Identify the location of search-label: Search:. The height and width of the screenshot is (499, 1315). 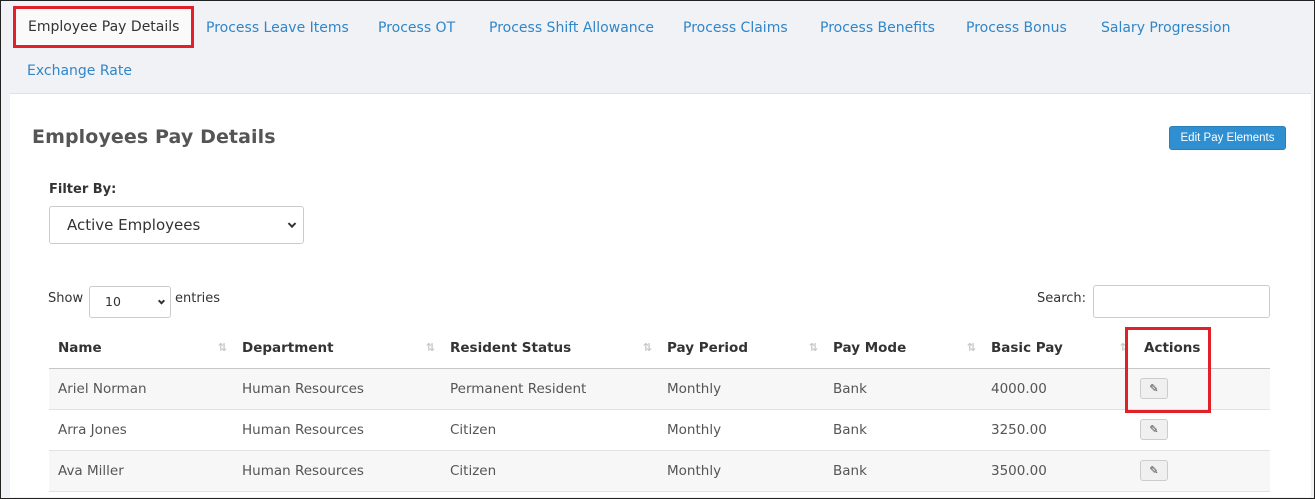
(1062, 298).